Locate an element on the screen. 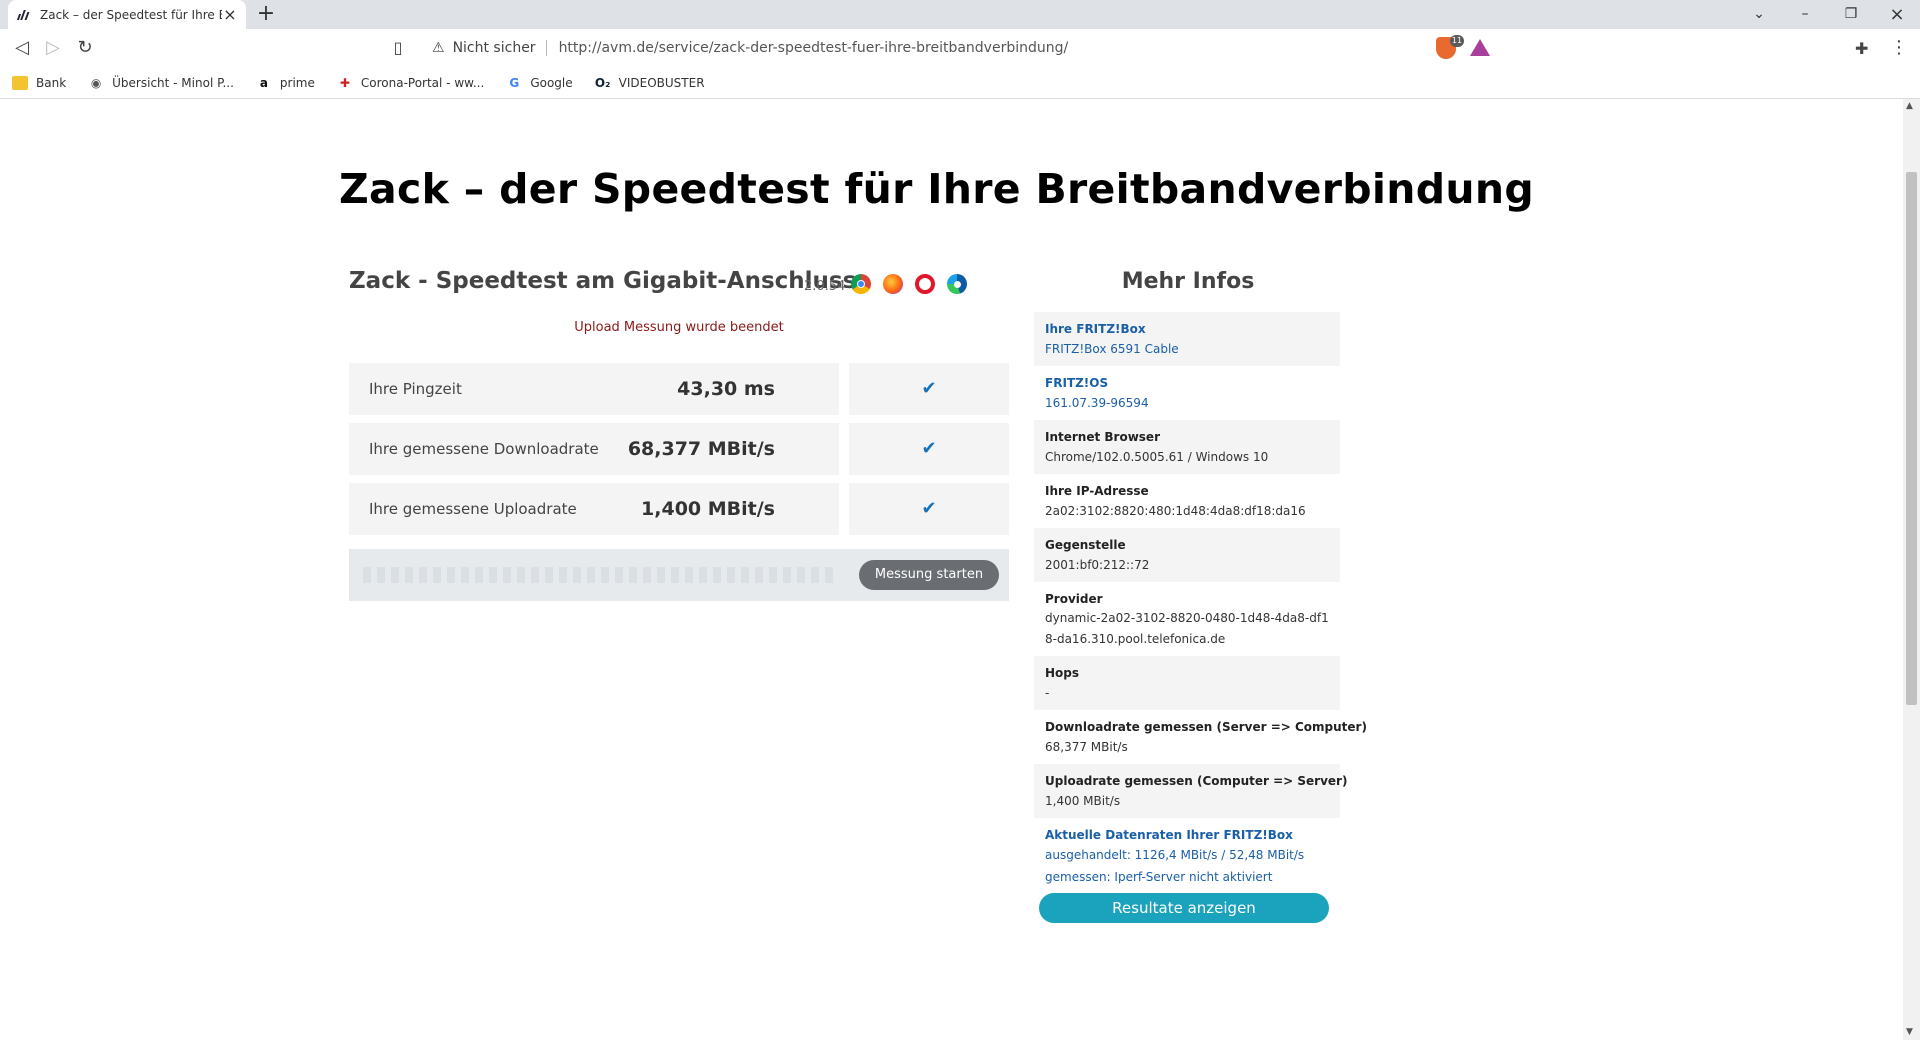  reload-button: ↻ is located at coordinates (85, 48).